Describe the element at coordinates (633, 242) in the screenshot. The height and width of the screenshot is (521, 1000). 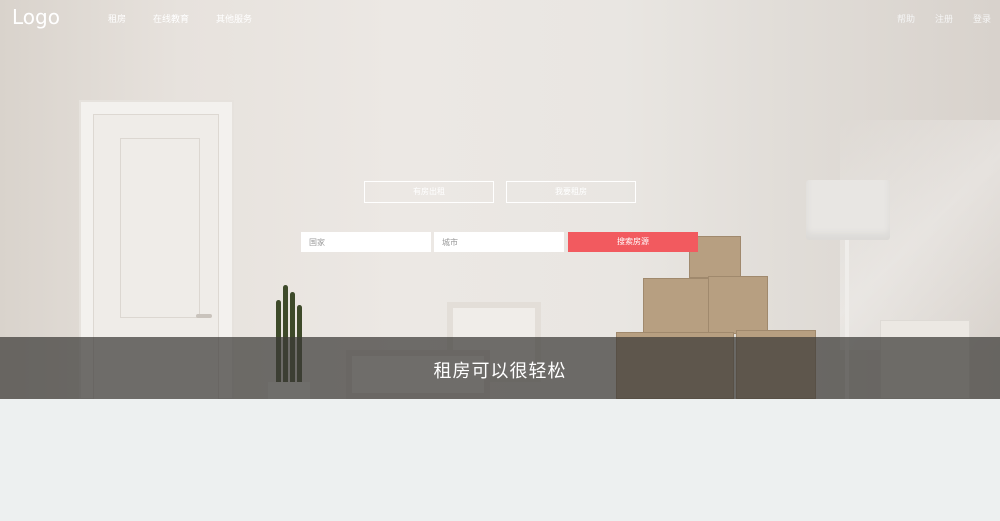
I see `search-listings-button: 搜索房源` at that location.